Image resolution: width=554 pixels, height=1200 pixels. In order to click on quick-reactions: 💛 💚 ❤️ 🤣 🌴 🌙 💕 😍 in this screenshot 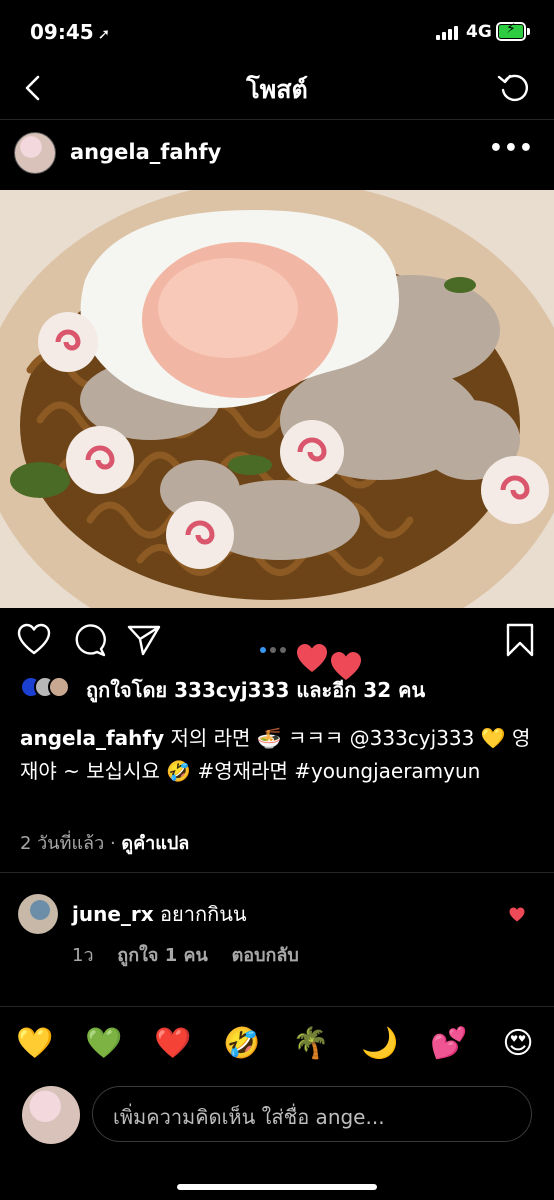, I will do `click(277, 1045)`.